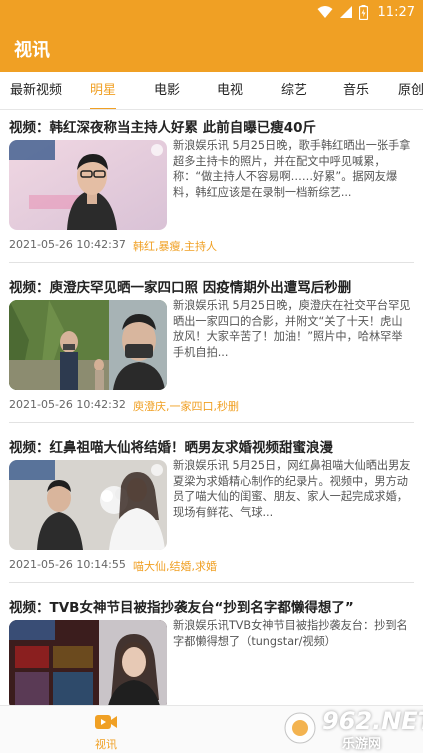 This screenshot has height=753, width=423. I want to click on battery-icon, so click(363, 12).